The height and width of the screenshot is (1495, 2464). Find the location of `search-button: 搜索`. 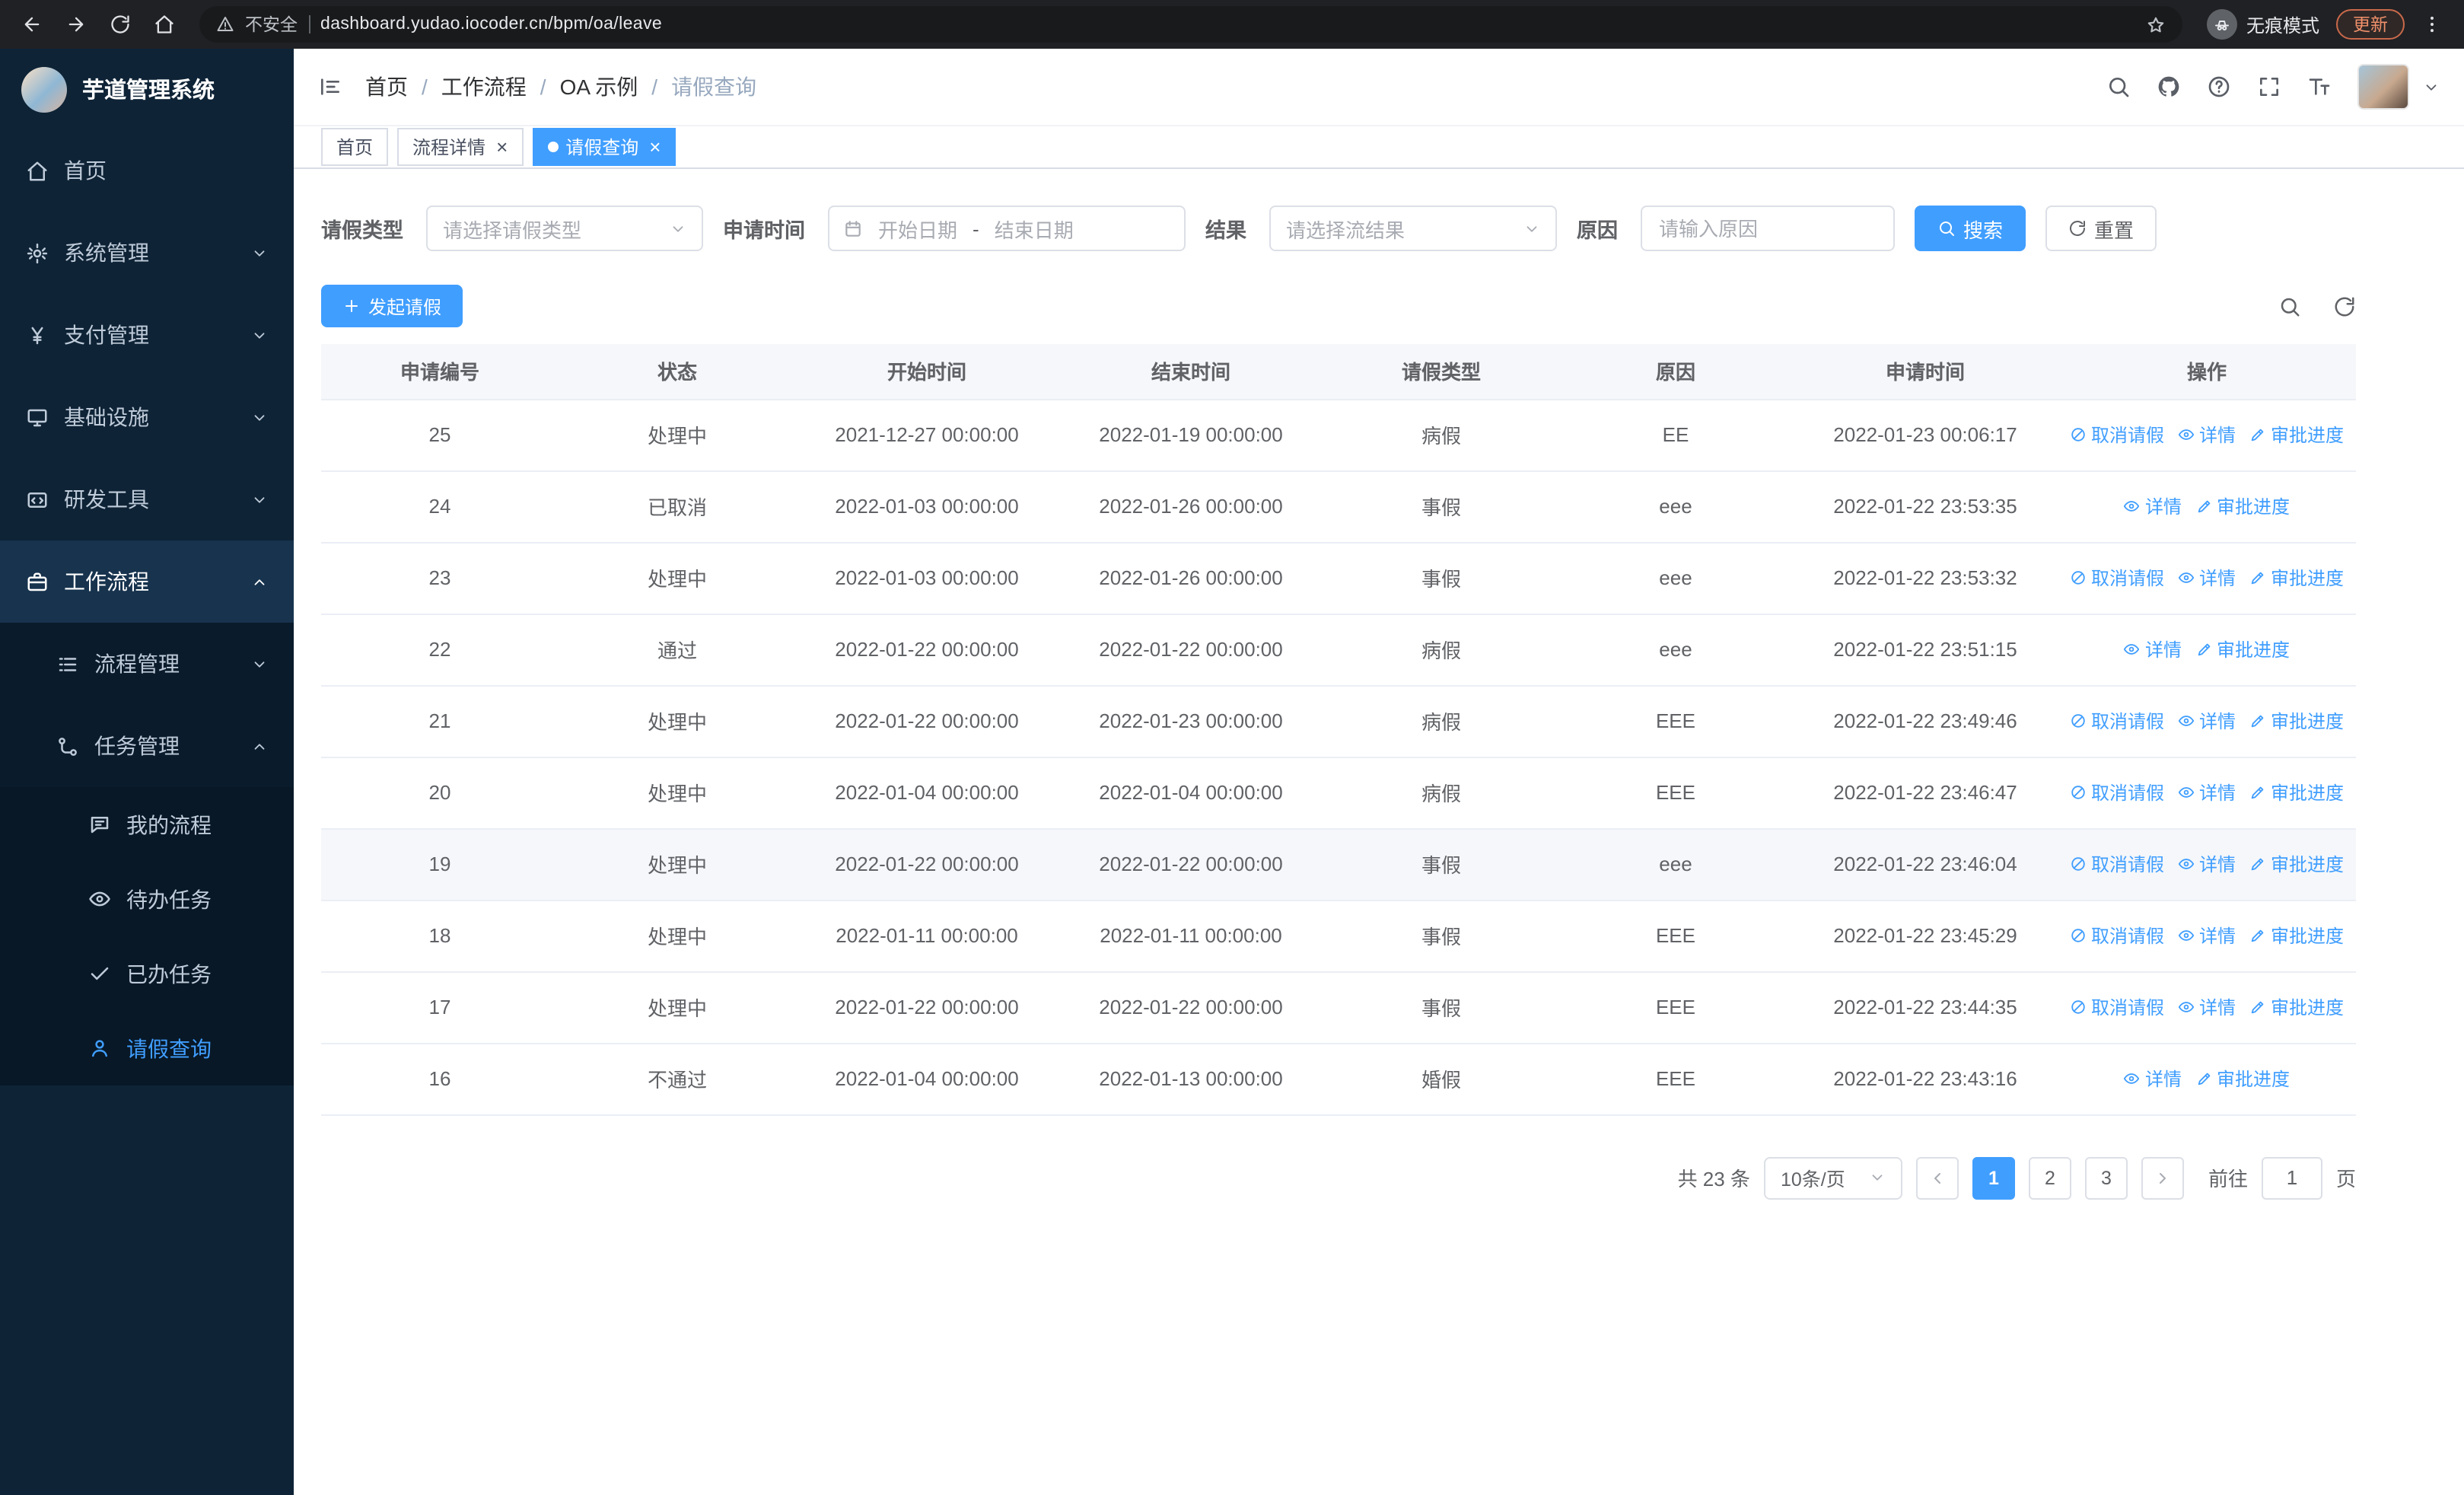

search-button: 搜索 is located at coordinates (1970, 228).